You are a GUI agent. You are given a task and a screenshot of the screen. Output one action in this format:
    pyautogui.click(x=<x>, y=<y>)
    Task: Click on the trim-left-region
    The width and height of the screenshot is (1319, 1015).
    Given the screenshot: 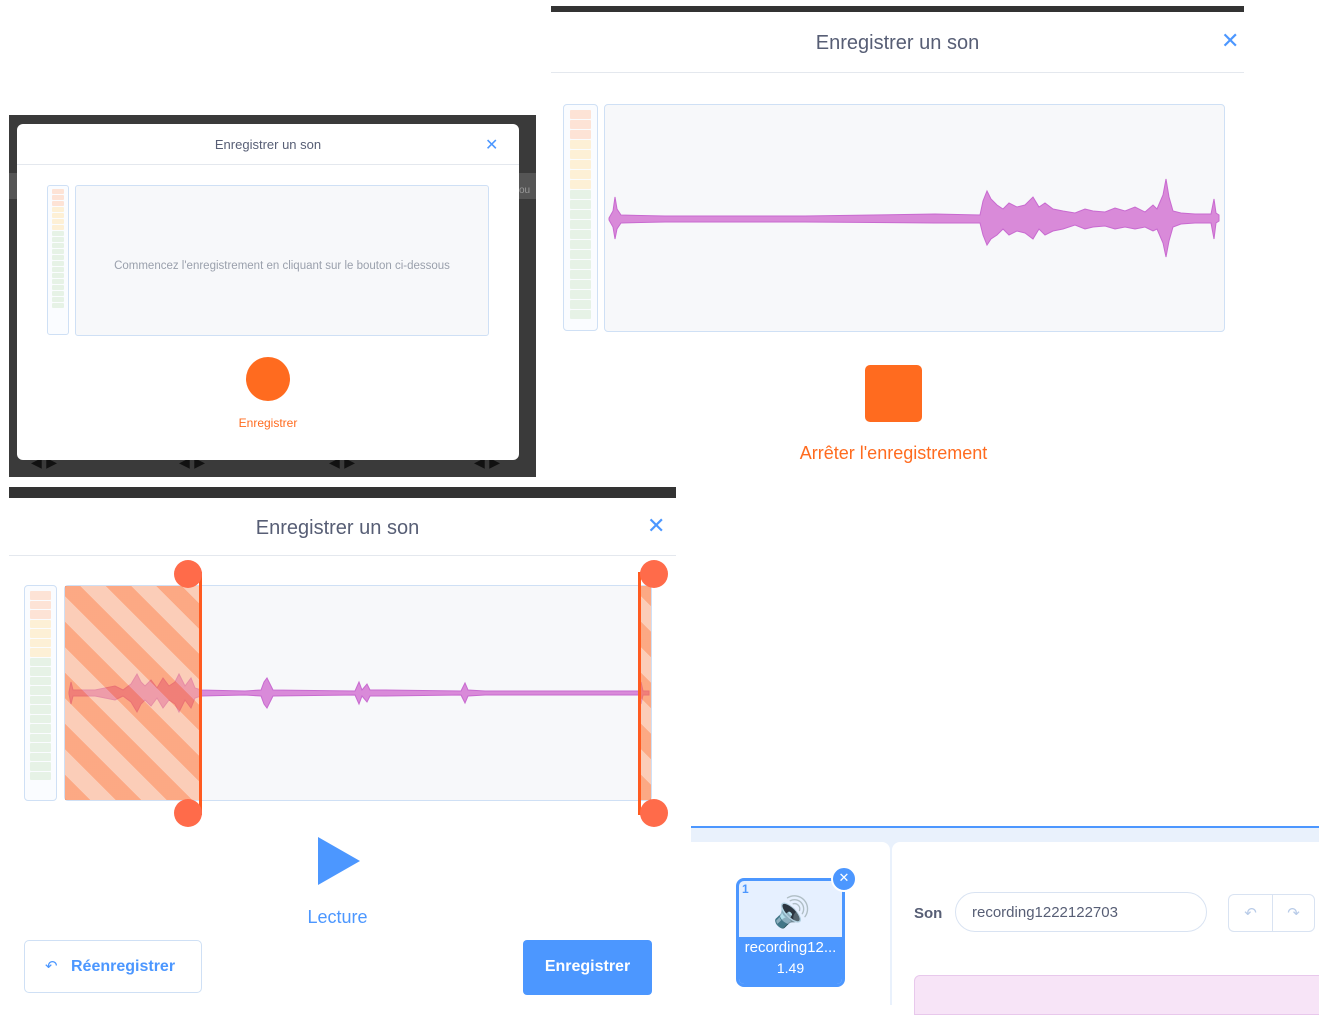 What is the action you would take?
    pyautogui.click(x=132, y=693)
    